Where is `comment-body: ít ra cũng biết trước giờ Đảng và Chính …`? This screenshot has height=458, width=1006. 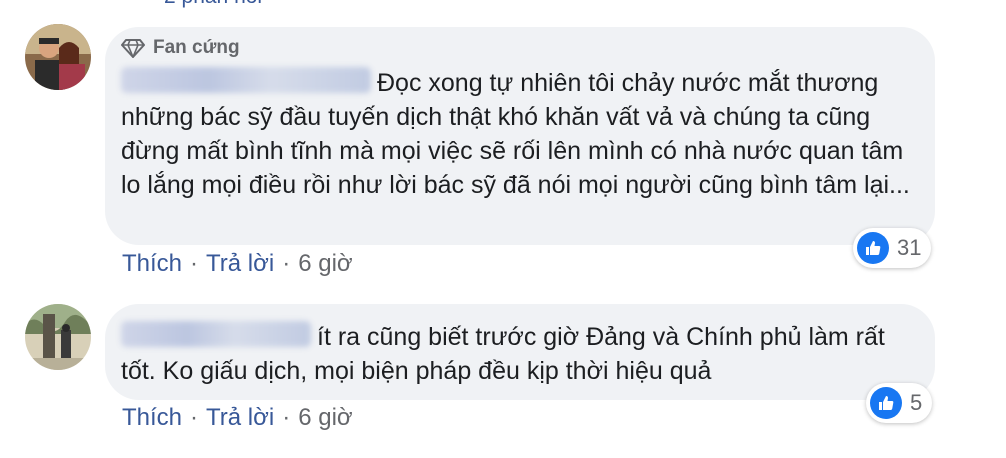 comment-body: ít ra cũng biết trước giờ Đảng và Chính … is located at coordinates (521, 354).